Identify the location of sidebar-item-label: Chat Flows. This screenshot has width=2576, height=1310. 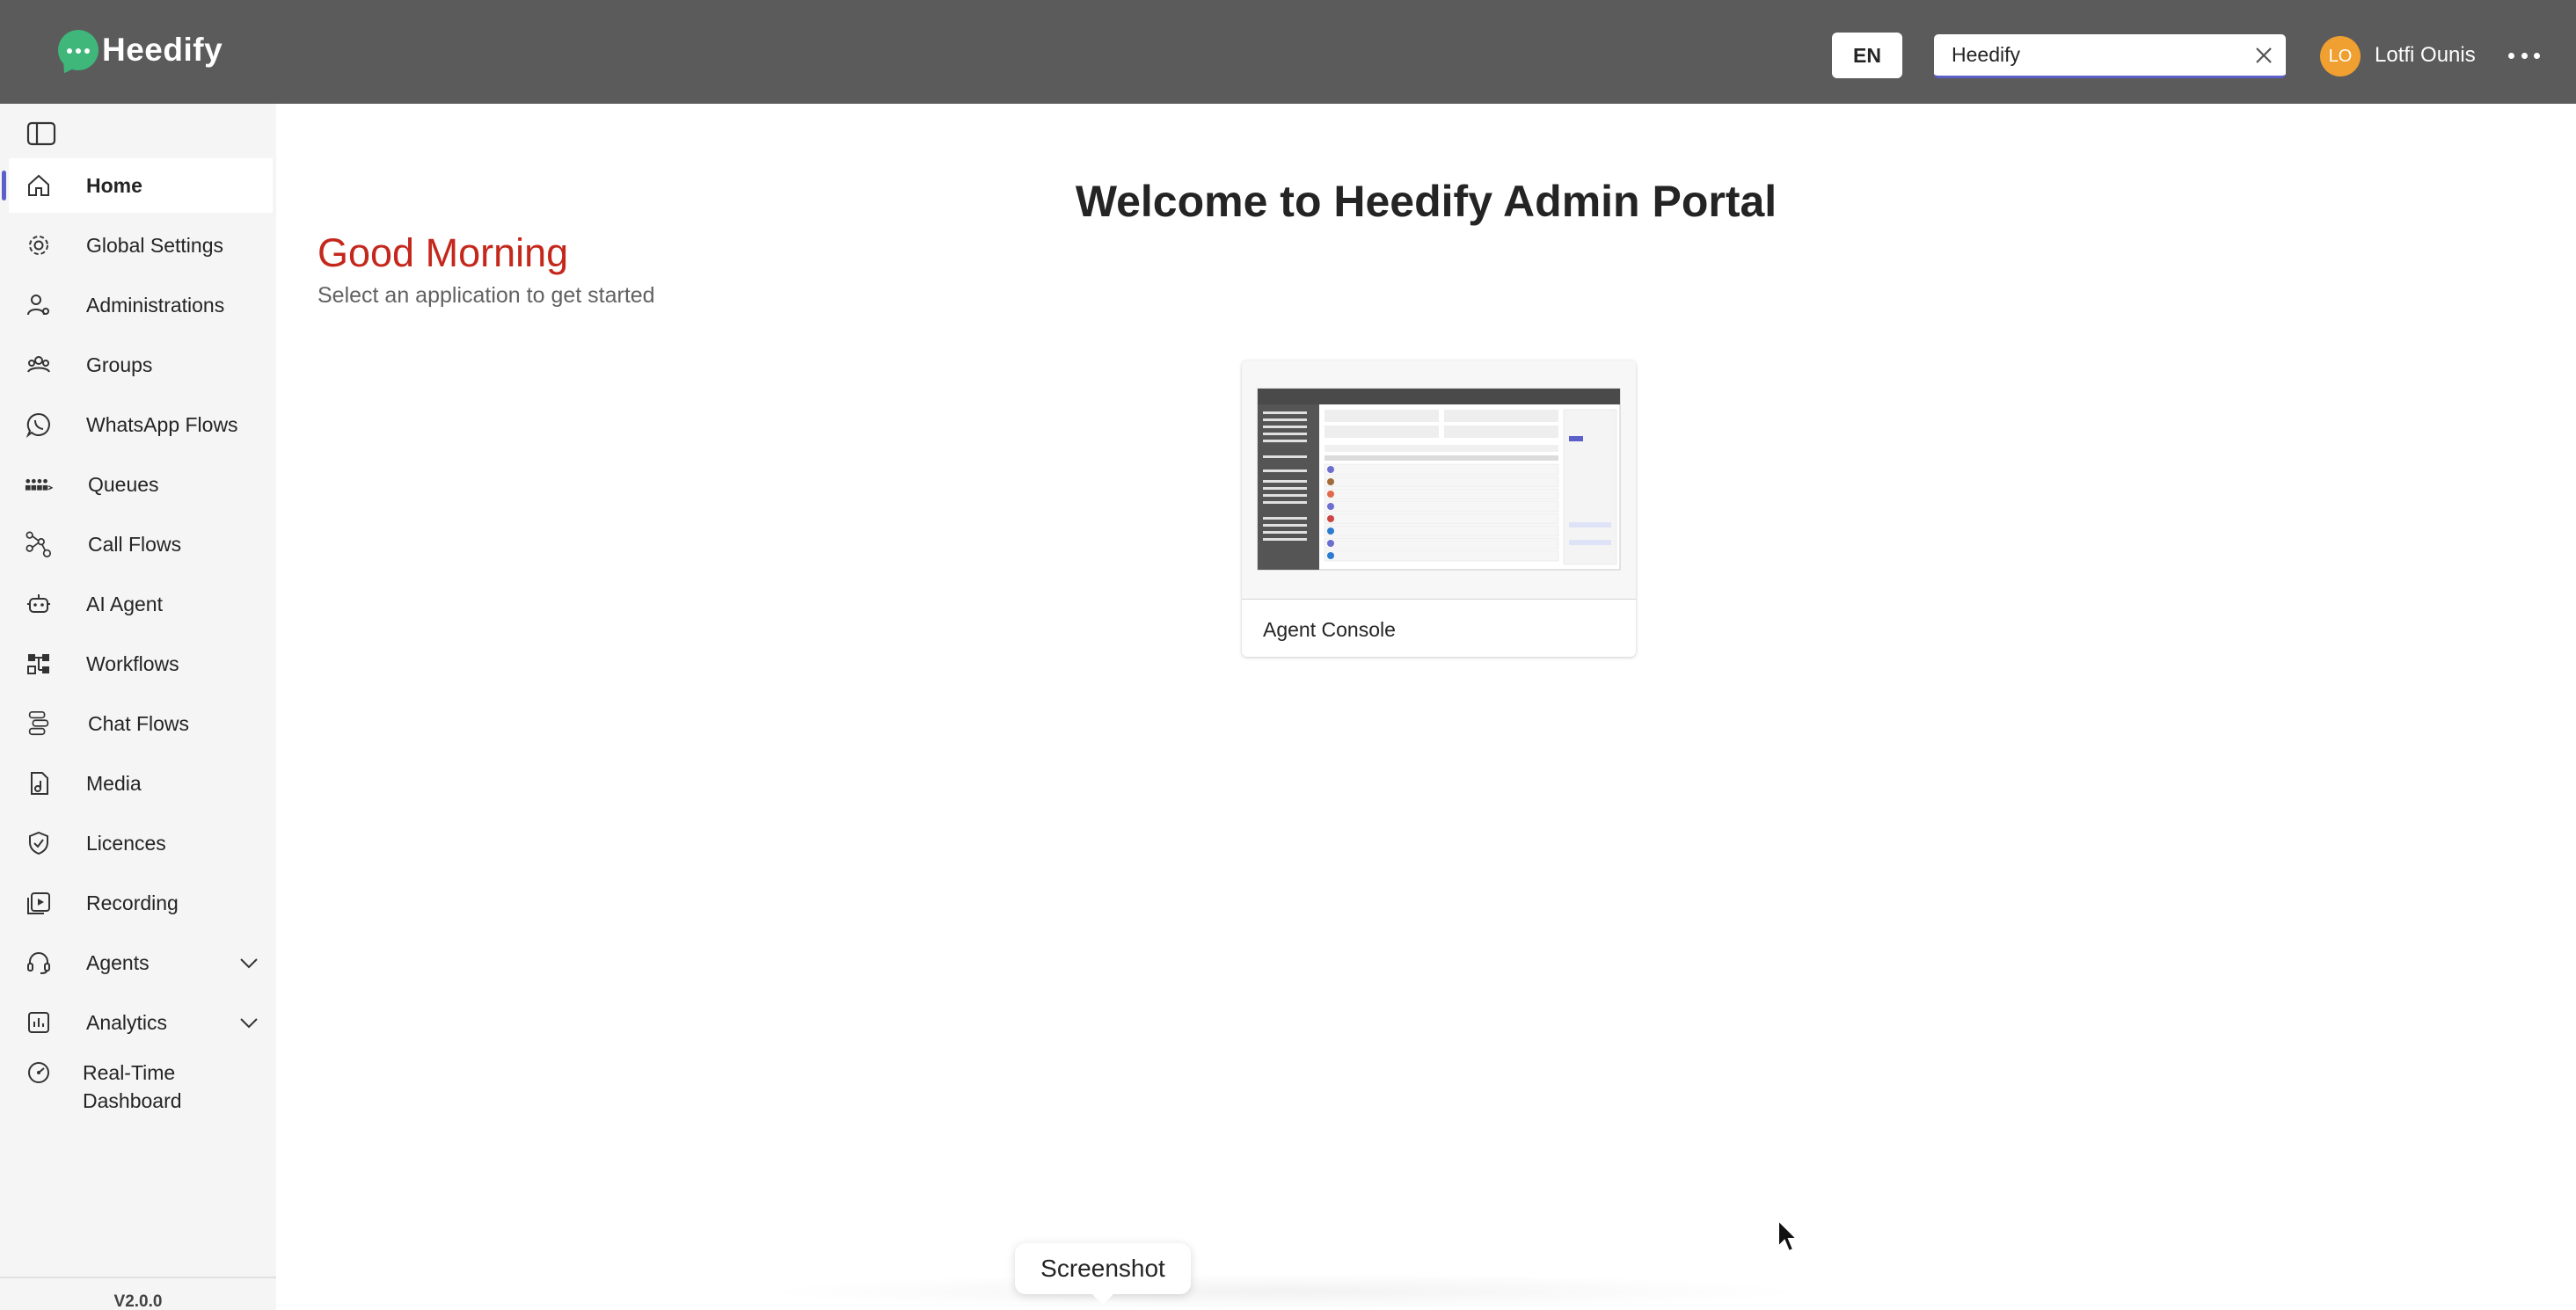
(139, 723).